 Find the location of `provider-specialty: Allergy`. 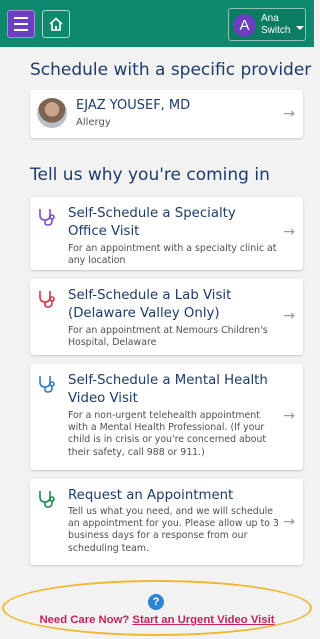

provider-specialty: Allergy is located at coordinates (93, 122).